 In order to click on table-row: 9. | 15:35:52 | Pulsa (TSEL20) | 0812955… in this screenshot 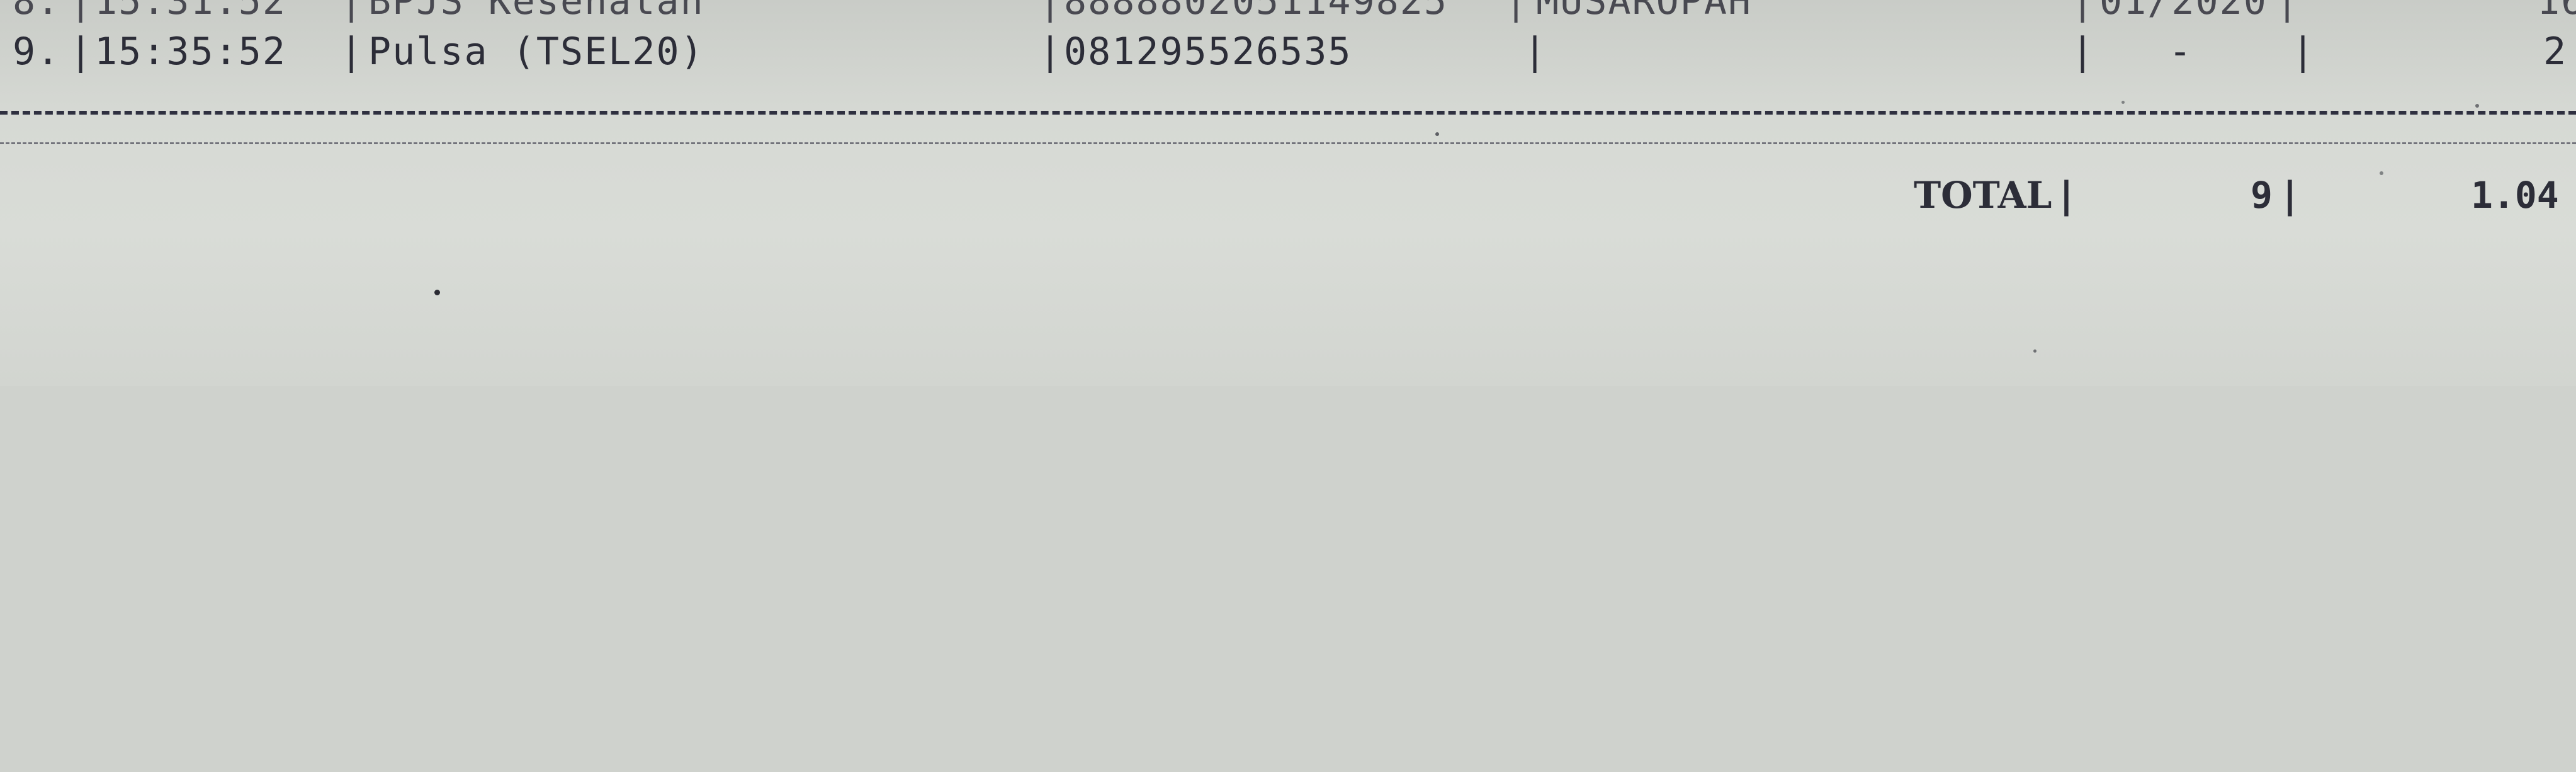, I will do `click(1283, 51)`.